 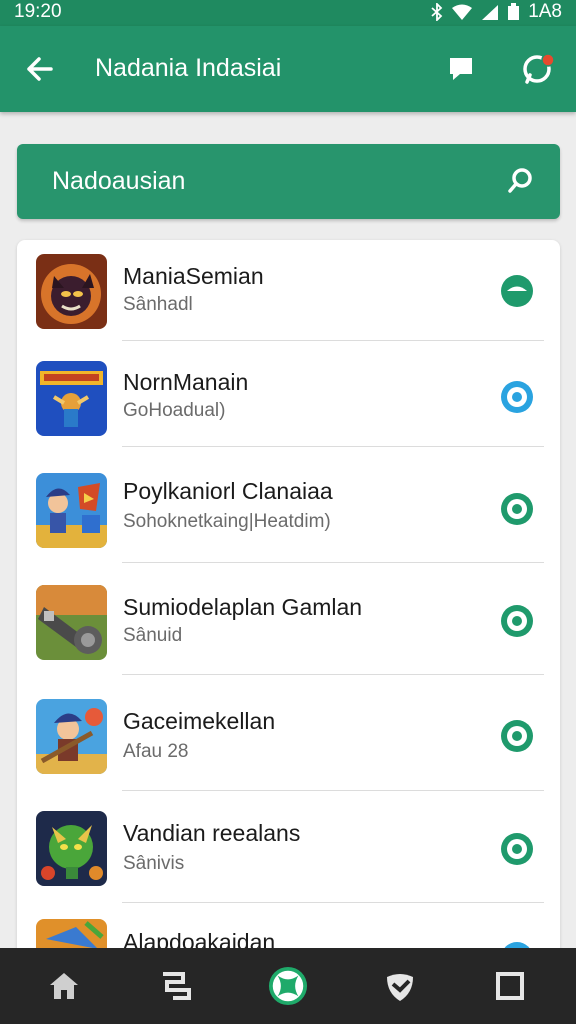 I want to click on app-bar: Nadania Indasiai, so click(x=288, y=69).